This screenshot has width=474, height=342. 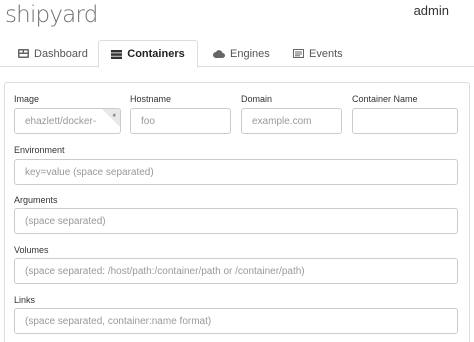 I want to click on containers-icon, so click(x=117, y=54).